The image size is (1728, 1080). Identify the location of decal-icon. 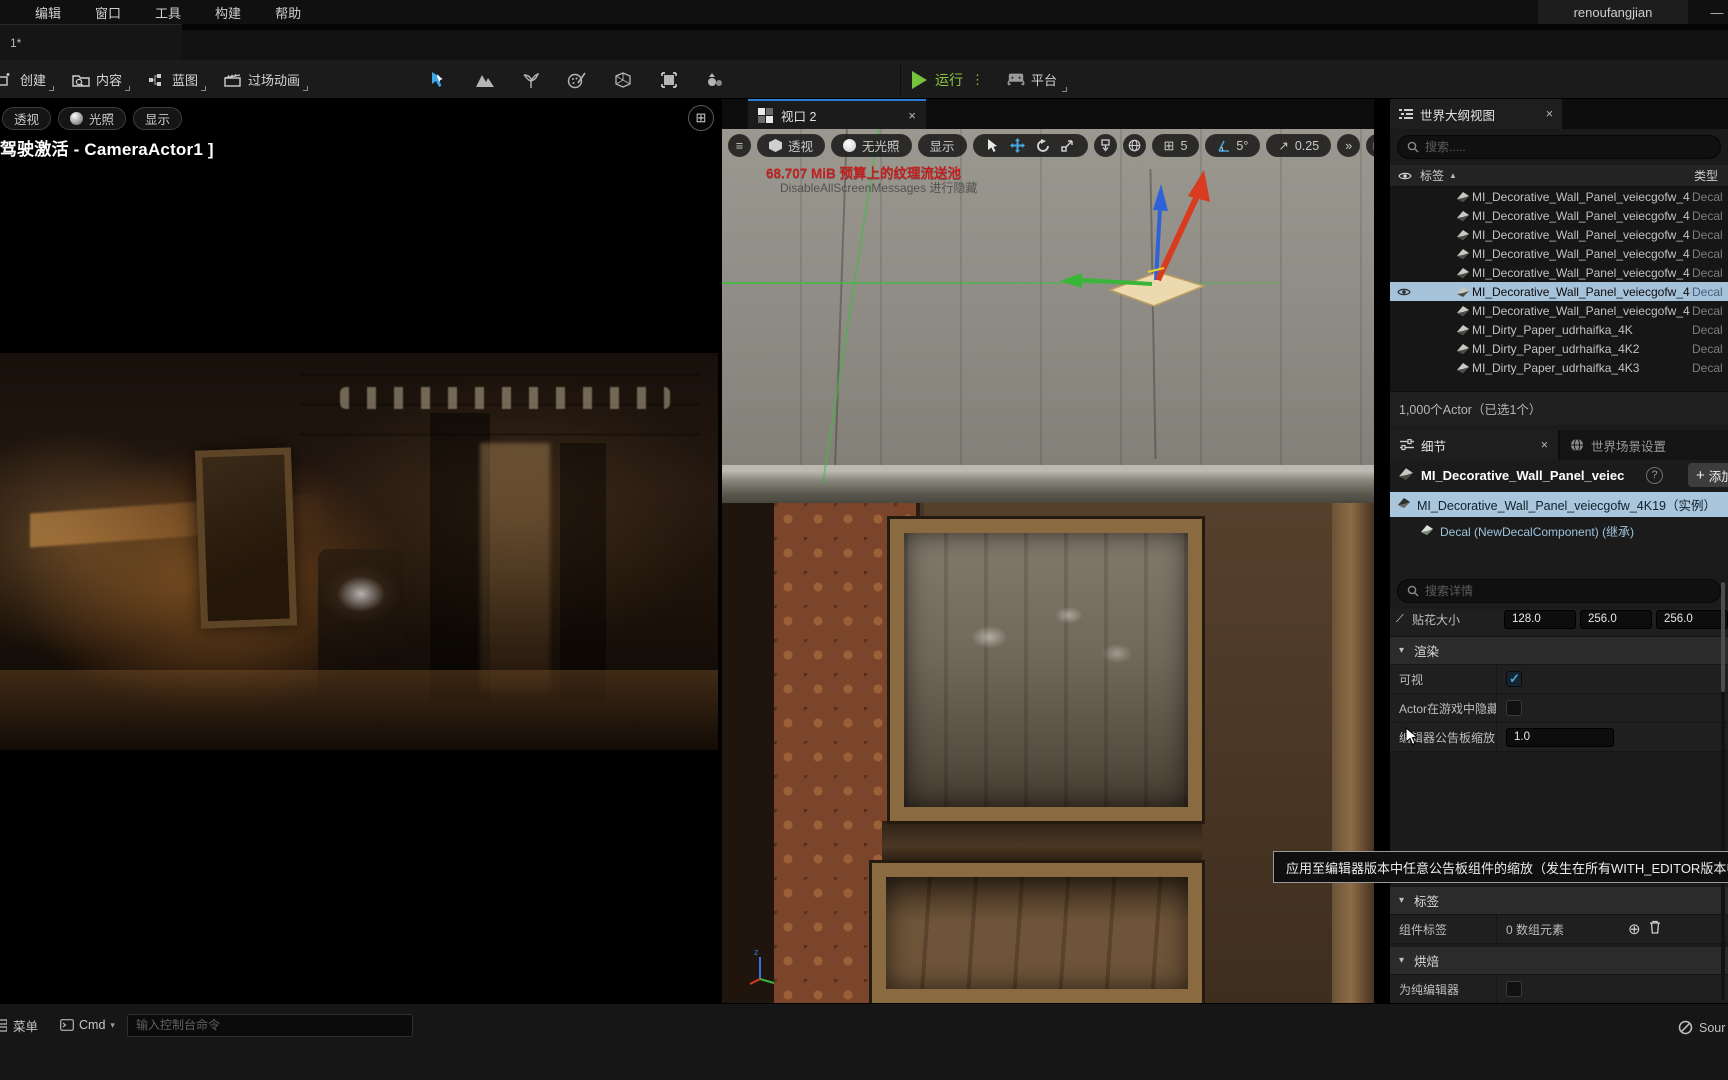
(1463, 368).